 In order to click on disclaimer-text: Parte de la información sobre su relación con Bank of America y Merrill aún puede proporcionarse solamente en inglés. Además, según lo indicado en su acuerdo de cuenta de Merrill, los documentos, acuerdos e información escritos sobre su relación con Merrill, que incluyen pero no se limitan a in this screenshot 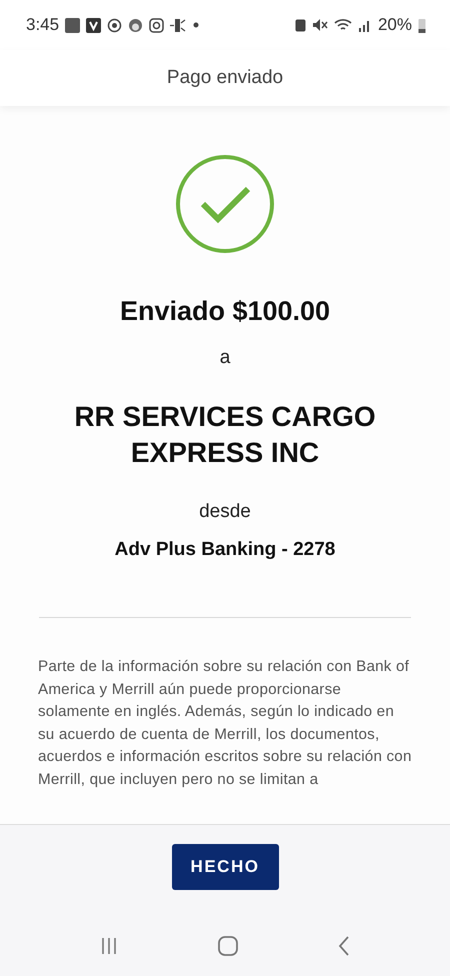, I will do `click(225, 723)`.